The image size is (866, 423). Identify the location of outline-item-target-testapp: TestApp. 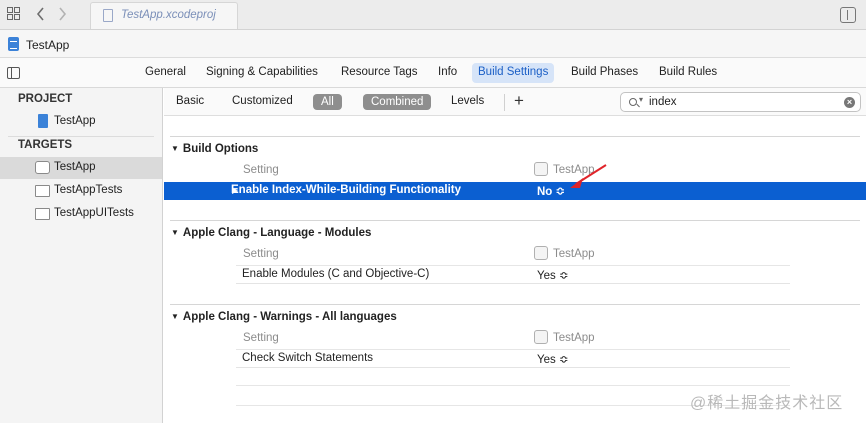
(81, 168).